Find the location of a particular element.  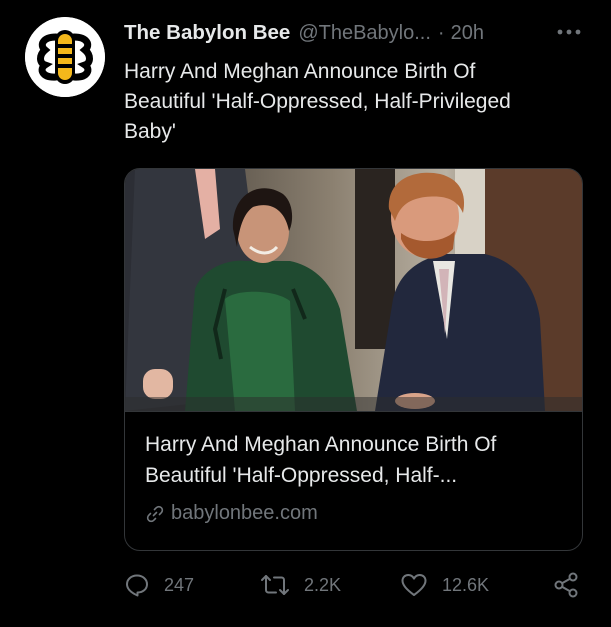

like-count: 12.6K is located at coordinates (466, 584).